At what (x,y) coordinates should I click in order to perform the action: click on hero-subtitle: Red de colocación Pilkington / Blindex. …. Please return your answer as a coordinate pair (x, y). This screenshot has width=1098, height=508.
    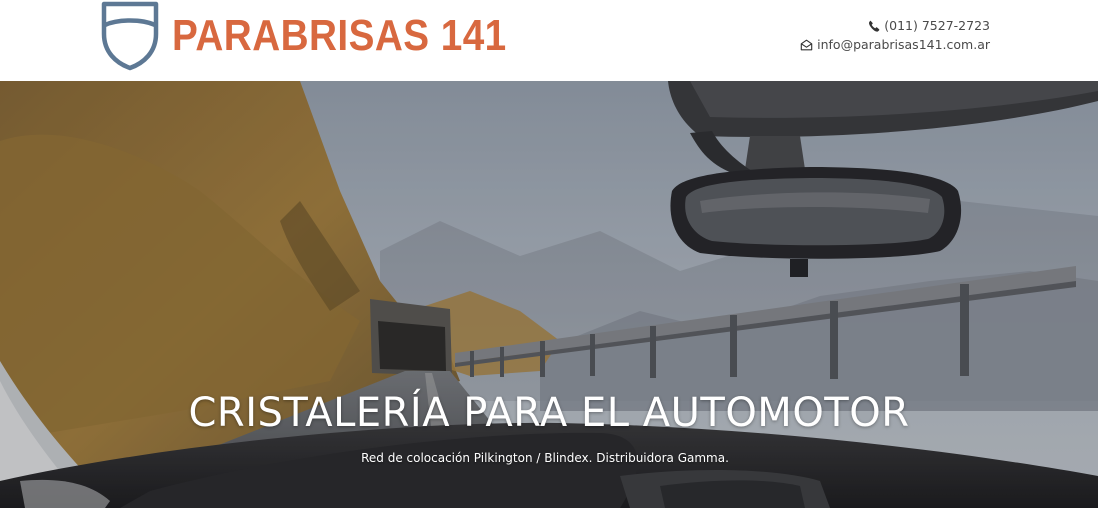
    Looking at the image, I should click on (545, 458).